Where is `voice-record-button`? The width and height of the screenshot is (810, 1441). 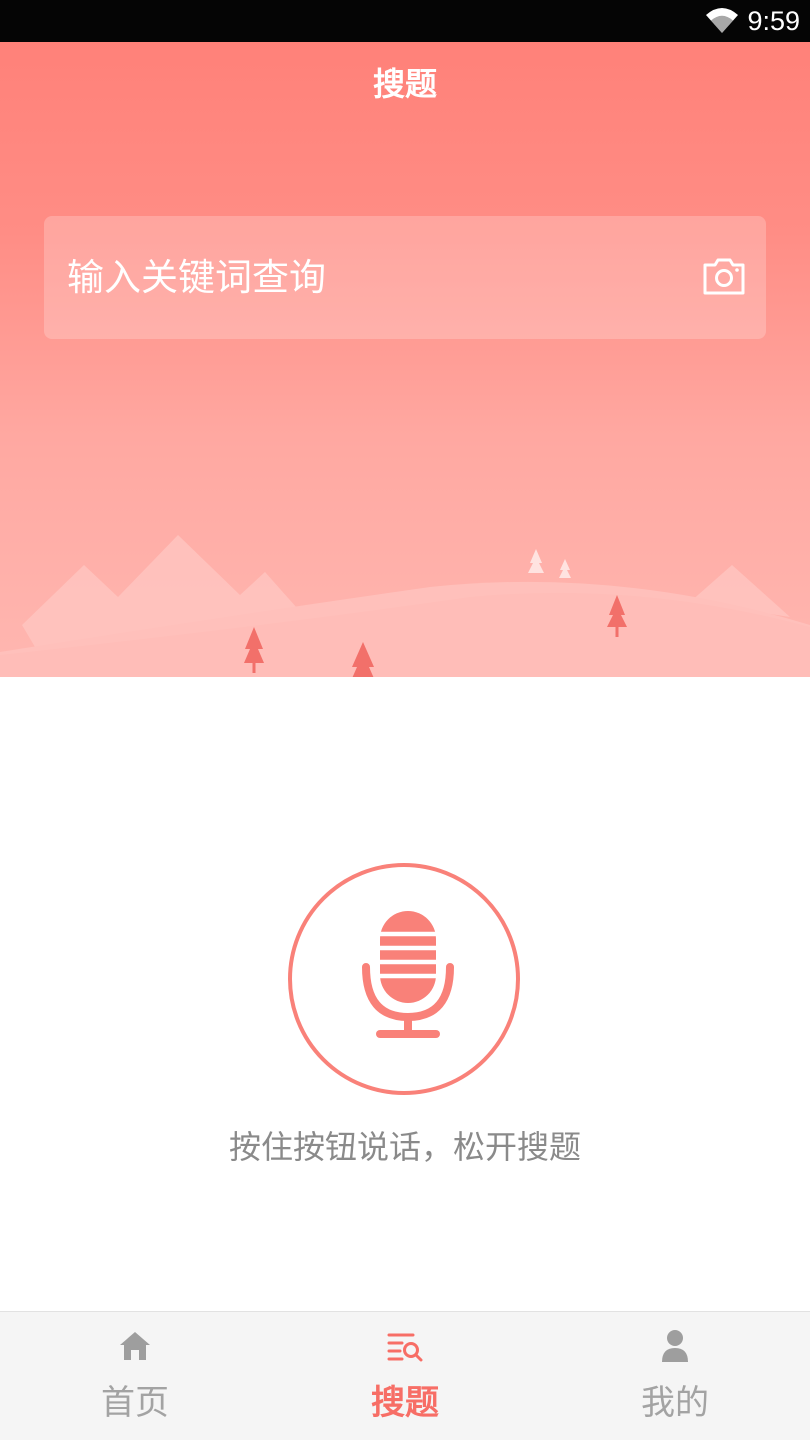
voice-record-button is located at coordinates (404, 979).